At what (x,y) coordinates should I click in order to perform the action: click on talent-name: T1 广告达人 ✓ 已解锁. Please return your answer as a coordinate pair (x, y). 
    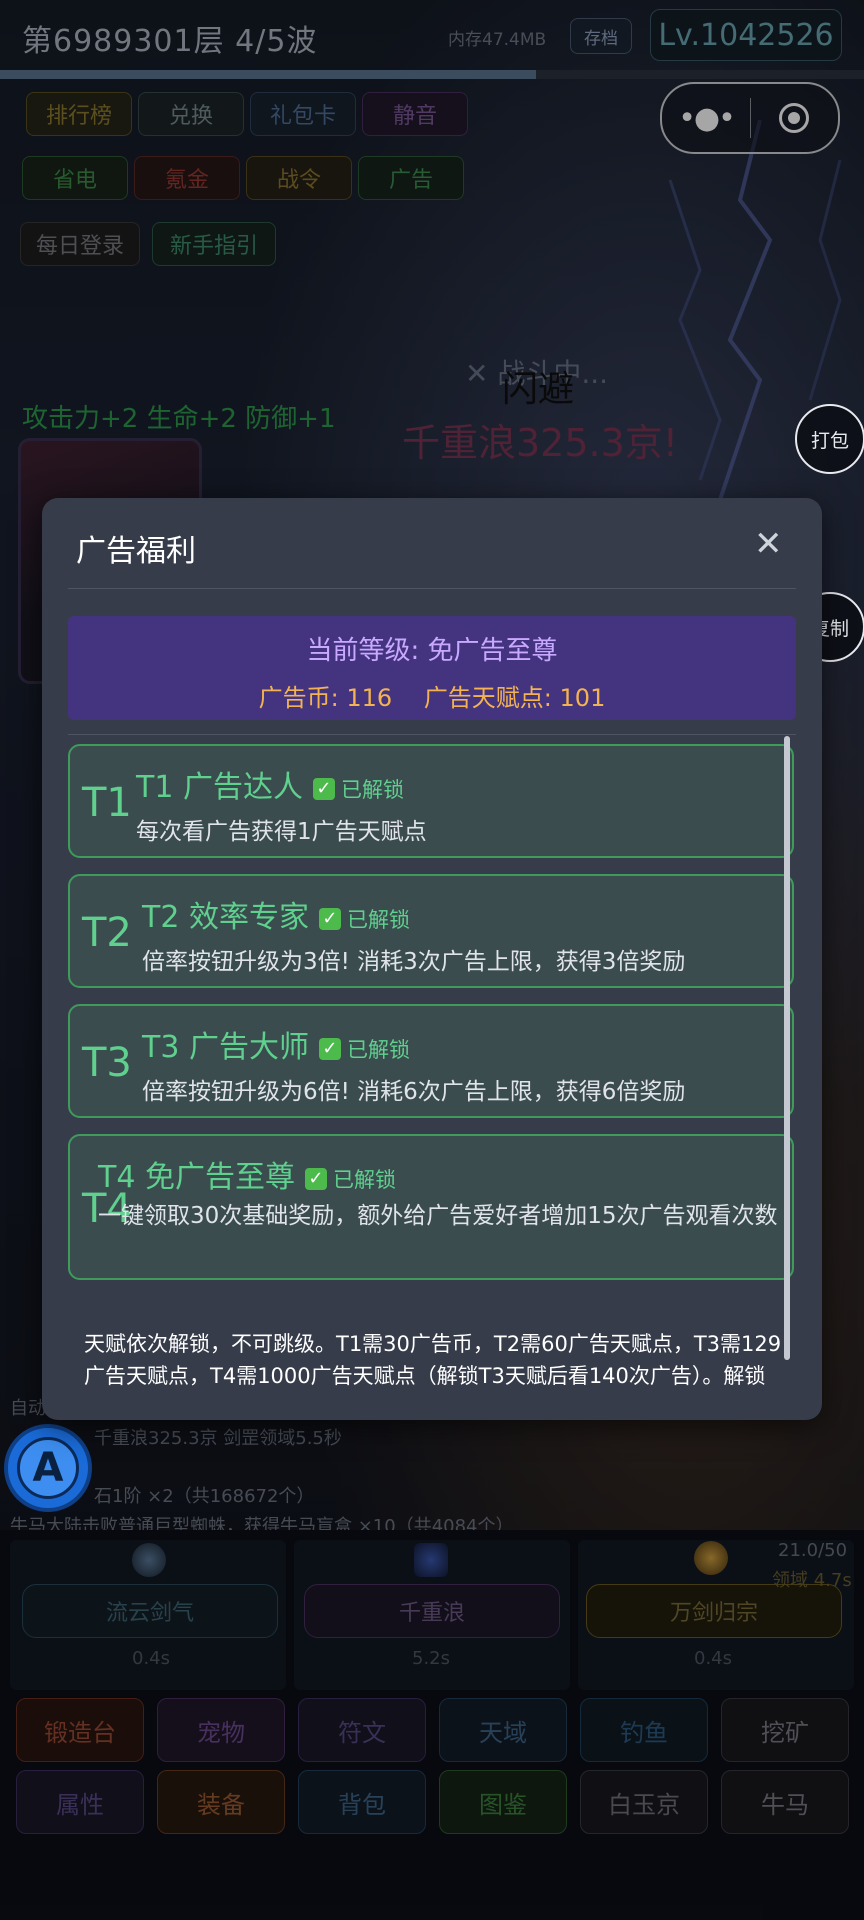
    Looking at the image, I should click on (270, 784).